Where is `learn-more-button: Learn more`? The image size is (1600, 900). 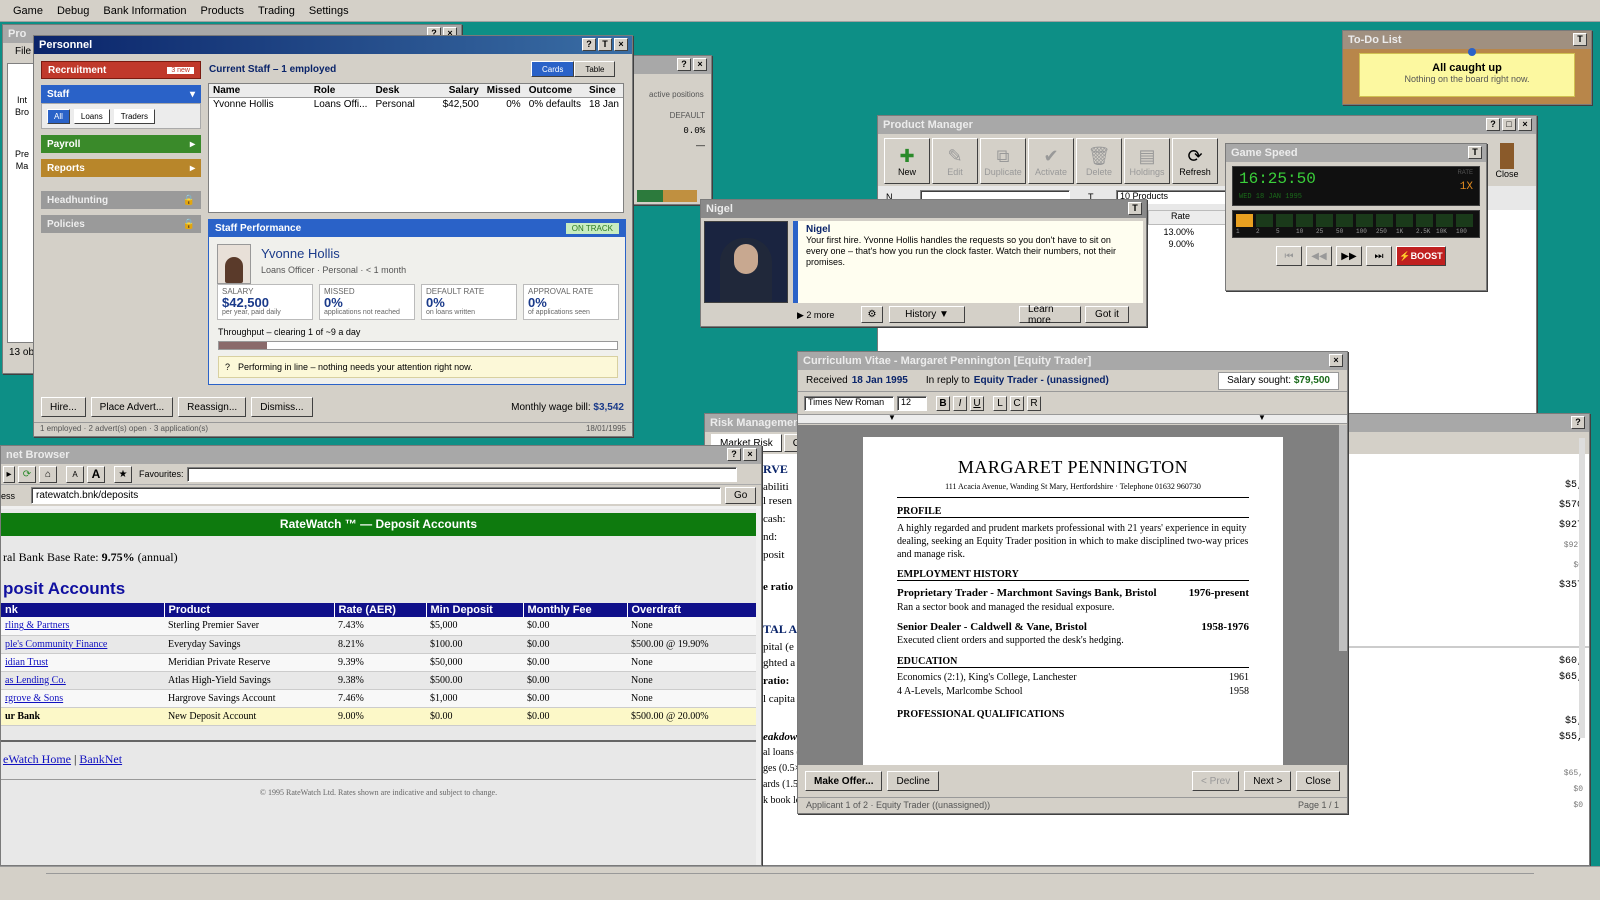 learn-more-button: Learn more is located at coordinates (1050, 315).